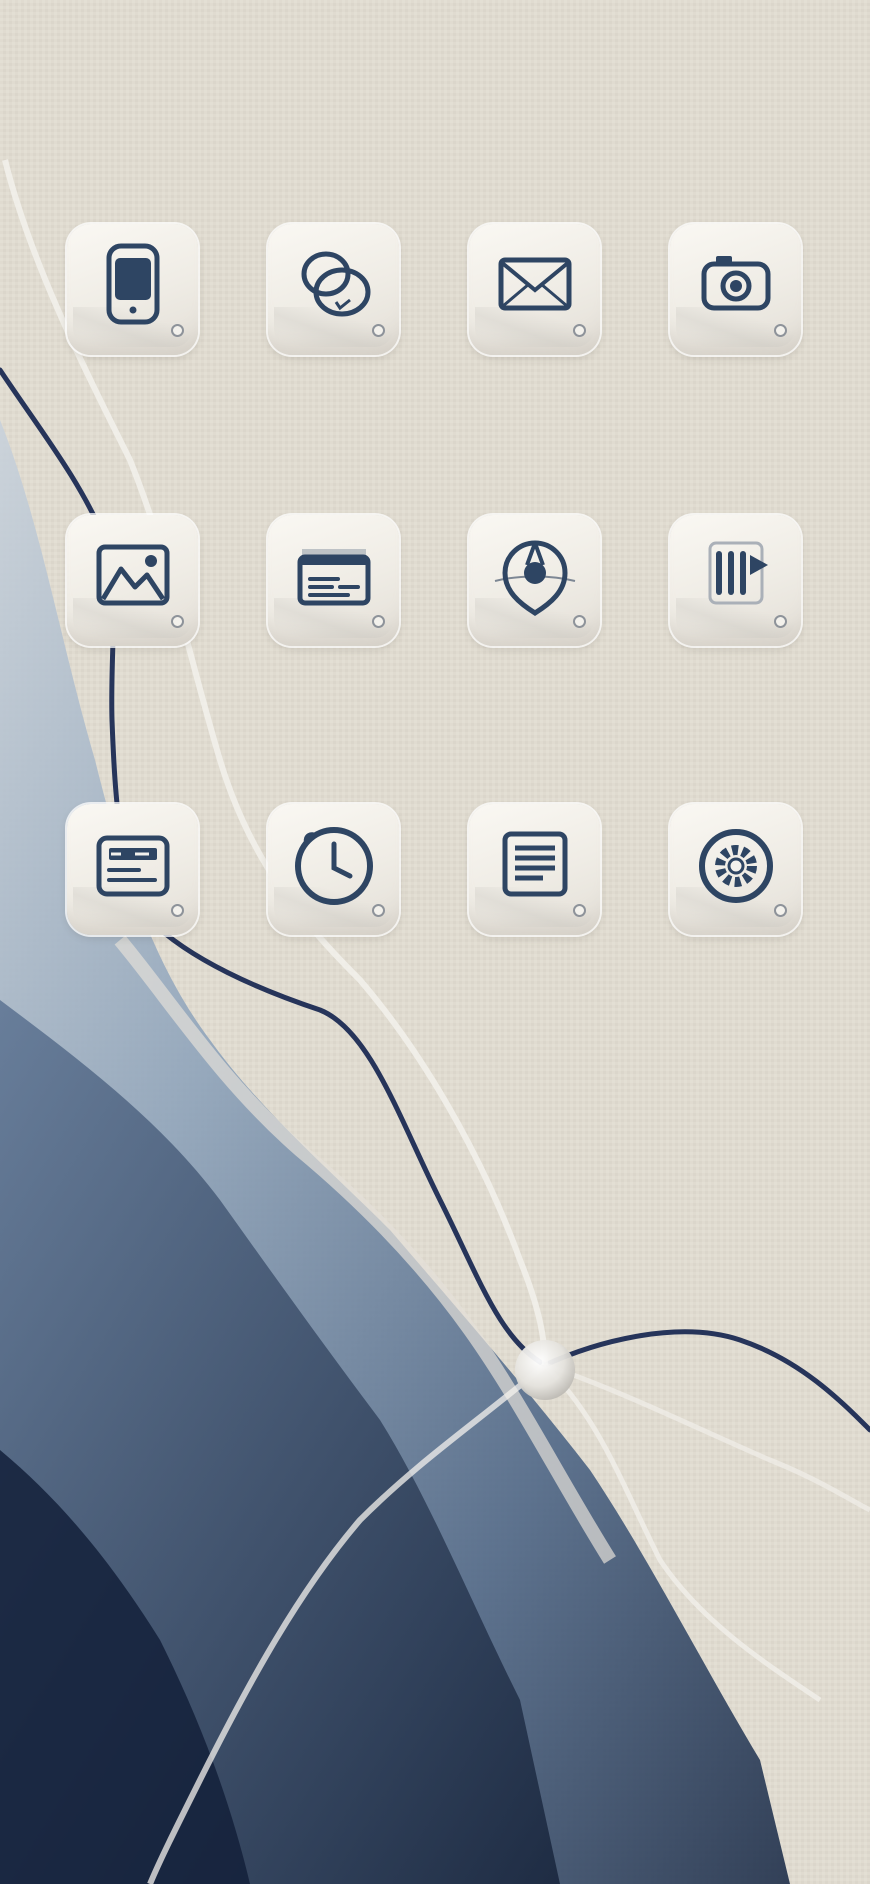 The width and height of the screenshot is (870, 1884). I want to click on app-icon-camera, so click(735, 289).